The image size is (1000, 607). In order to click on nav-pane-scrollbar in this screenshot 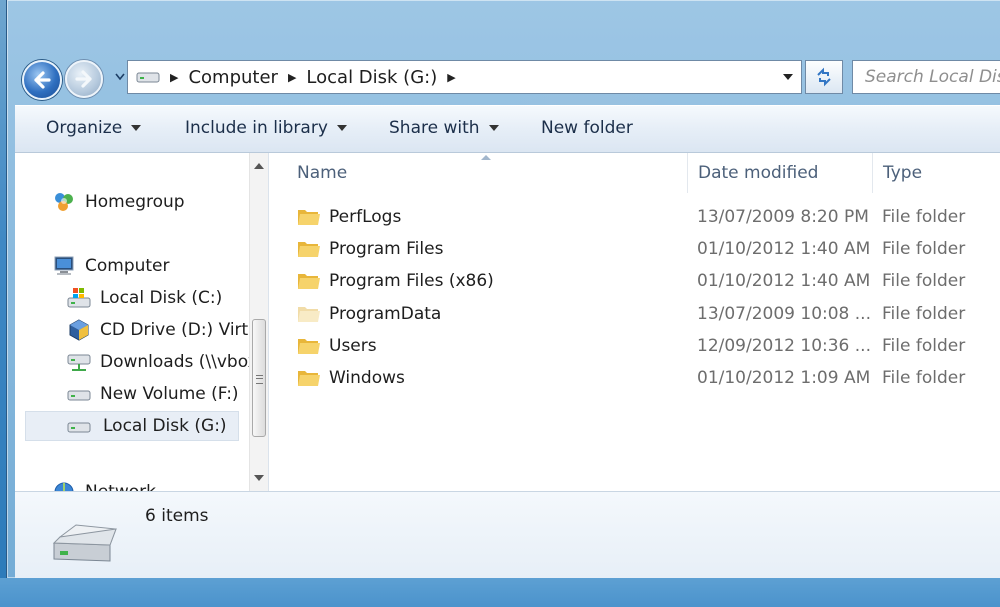, I will do `click(258, 322)`.